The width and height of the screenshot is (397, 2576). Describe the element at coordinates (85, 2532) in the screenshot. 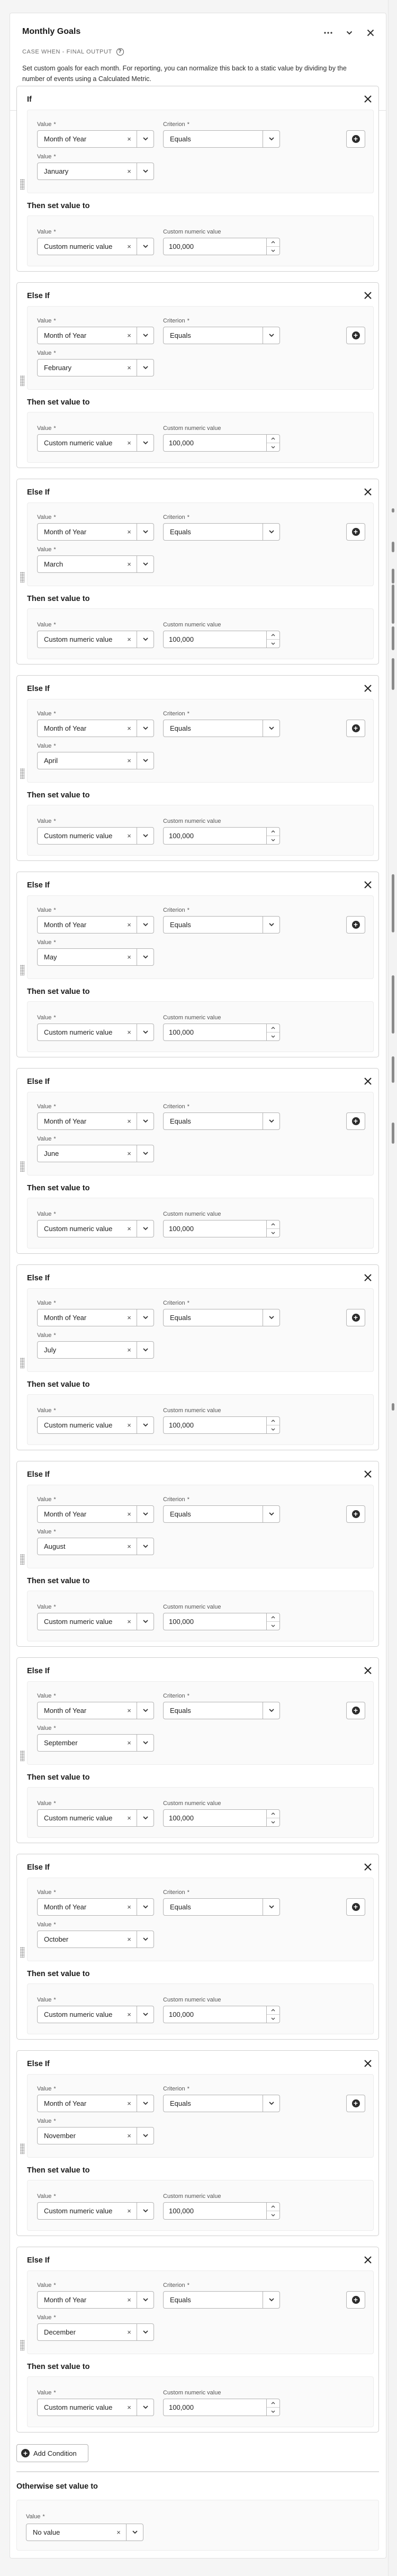

I see `otherwise-value-select: No value ×` at that location.